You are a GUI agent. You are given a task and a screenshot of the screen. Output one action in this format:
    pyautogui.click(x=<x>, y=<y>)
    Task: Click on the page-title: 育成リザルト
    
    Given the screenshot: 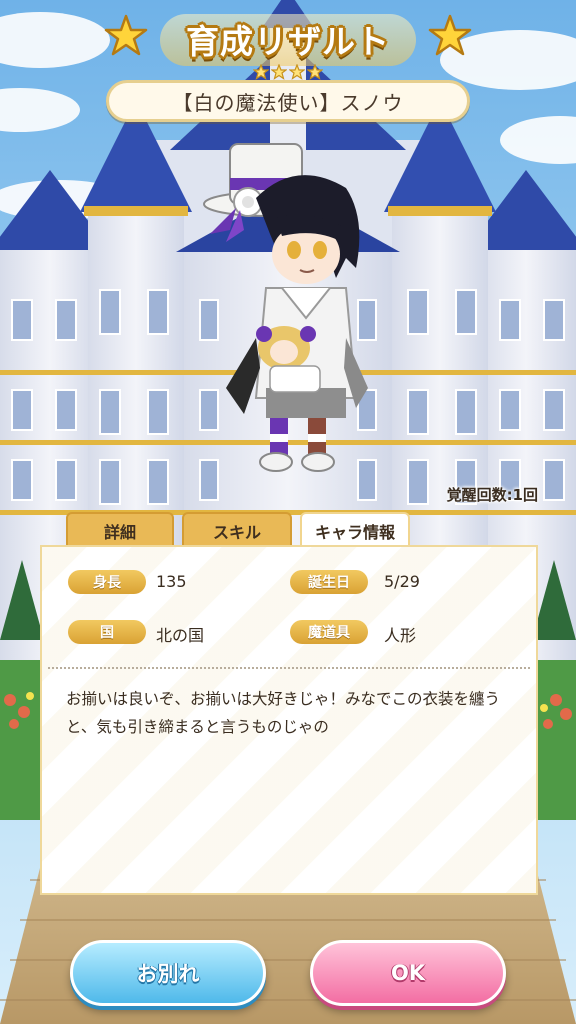 What is the action you would take?
    pyautogui.click(x=288, y=41)
    